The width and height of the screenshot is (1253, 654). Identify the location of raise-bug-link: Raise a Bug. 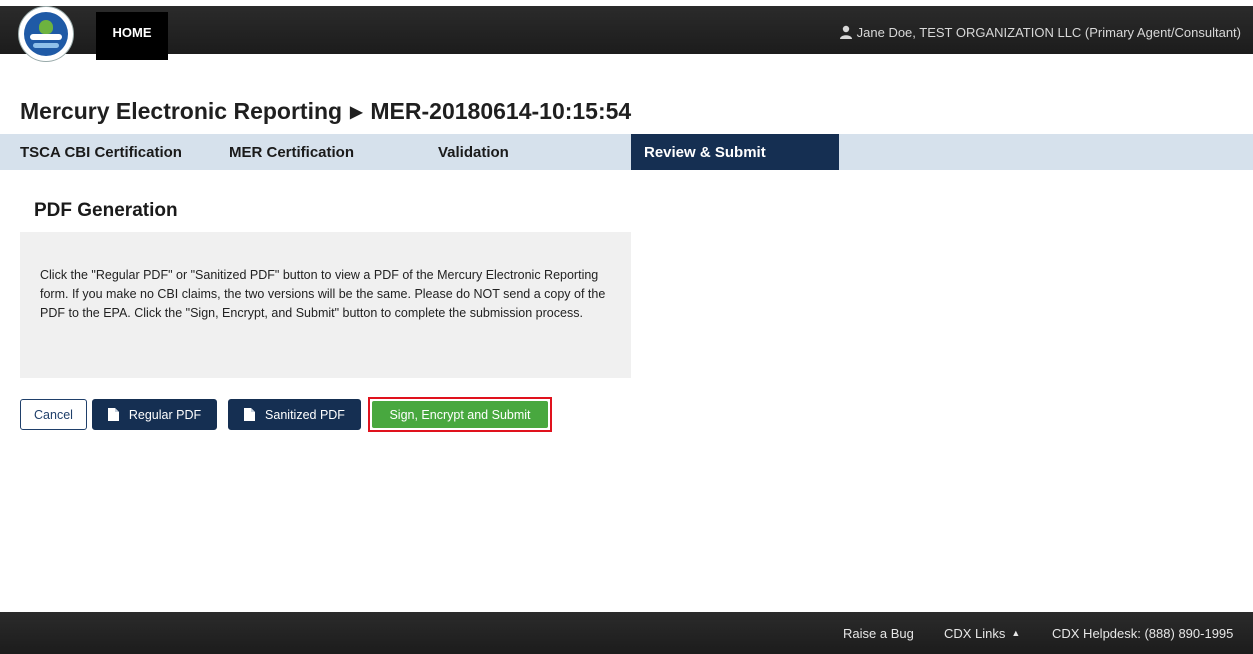
(878, 633).